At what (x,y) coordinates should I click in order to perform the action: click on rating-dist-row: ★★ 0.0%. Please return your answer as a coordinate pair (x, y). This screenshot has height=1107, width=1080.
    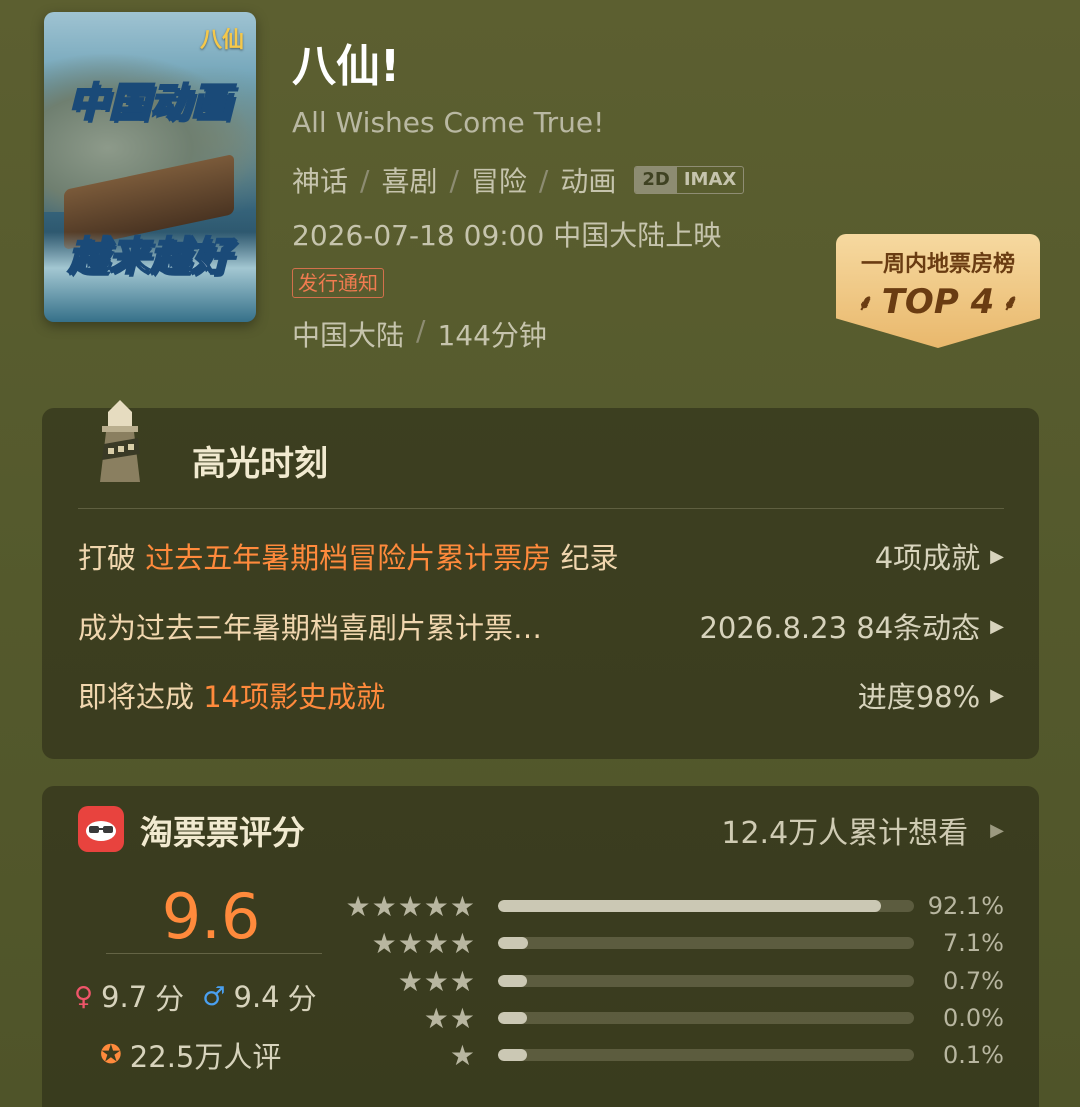
    Looking at the image, I should click on (652, 1018).